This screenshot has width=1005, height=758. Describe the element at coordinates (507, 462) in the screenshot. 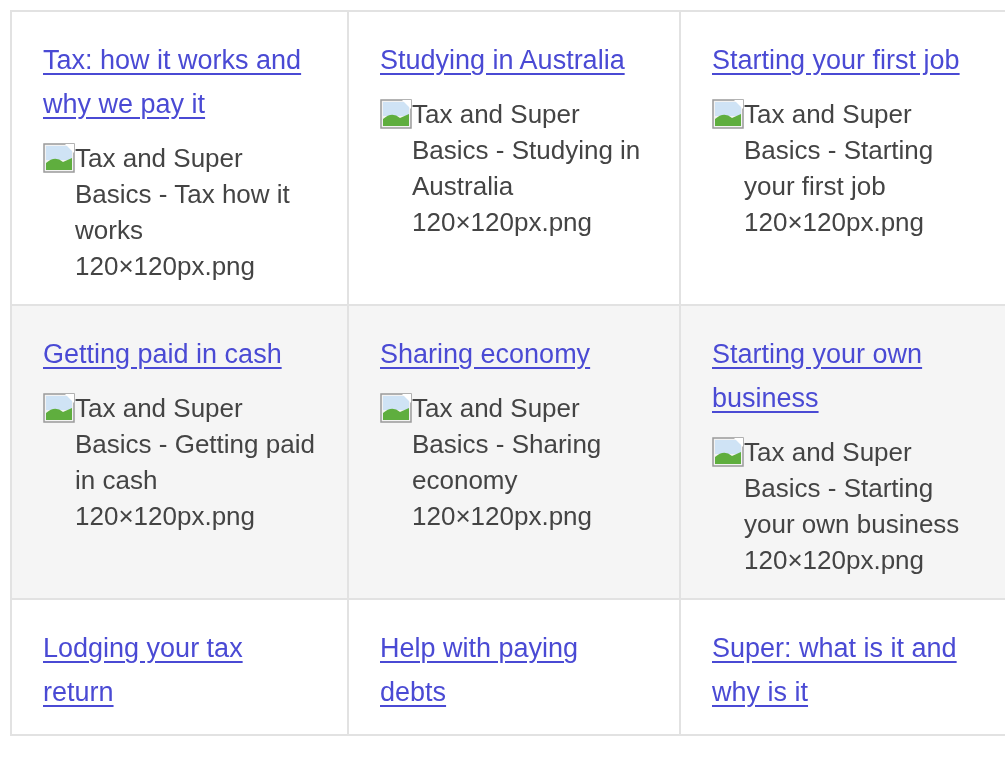

I see `image-alt-text: Tax and Super Basics - Sharing economy 120×120px.png` at that location.